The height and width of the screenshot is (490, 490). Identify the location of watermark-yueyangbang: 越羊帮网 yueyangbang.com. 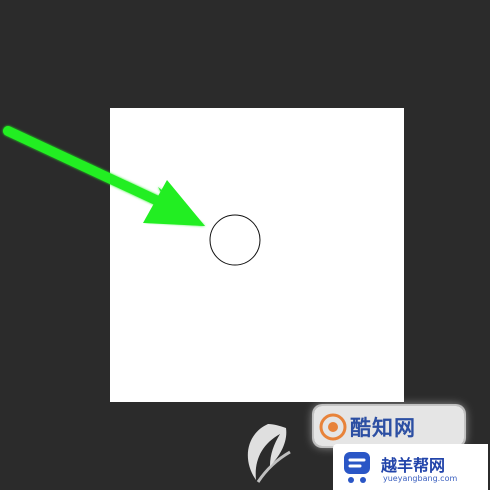
(410, 467).